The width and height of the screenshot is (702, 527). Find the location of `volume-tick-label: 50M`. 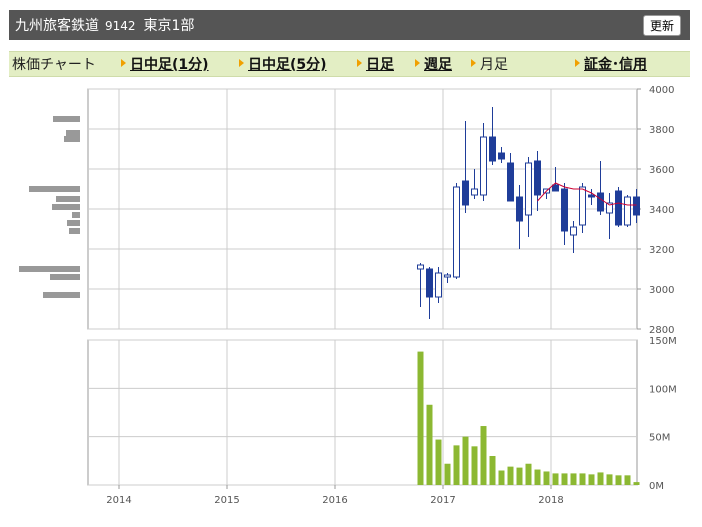

volume-tick-label: 50M is located at coordinates (659, 438).